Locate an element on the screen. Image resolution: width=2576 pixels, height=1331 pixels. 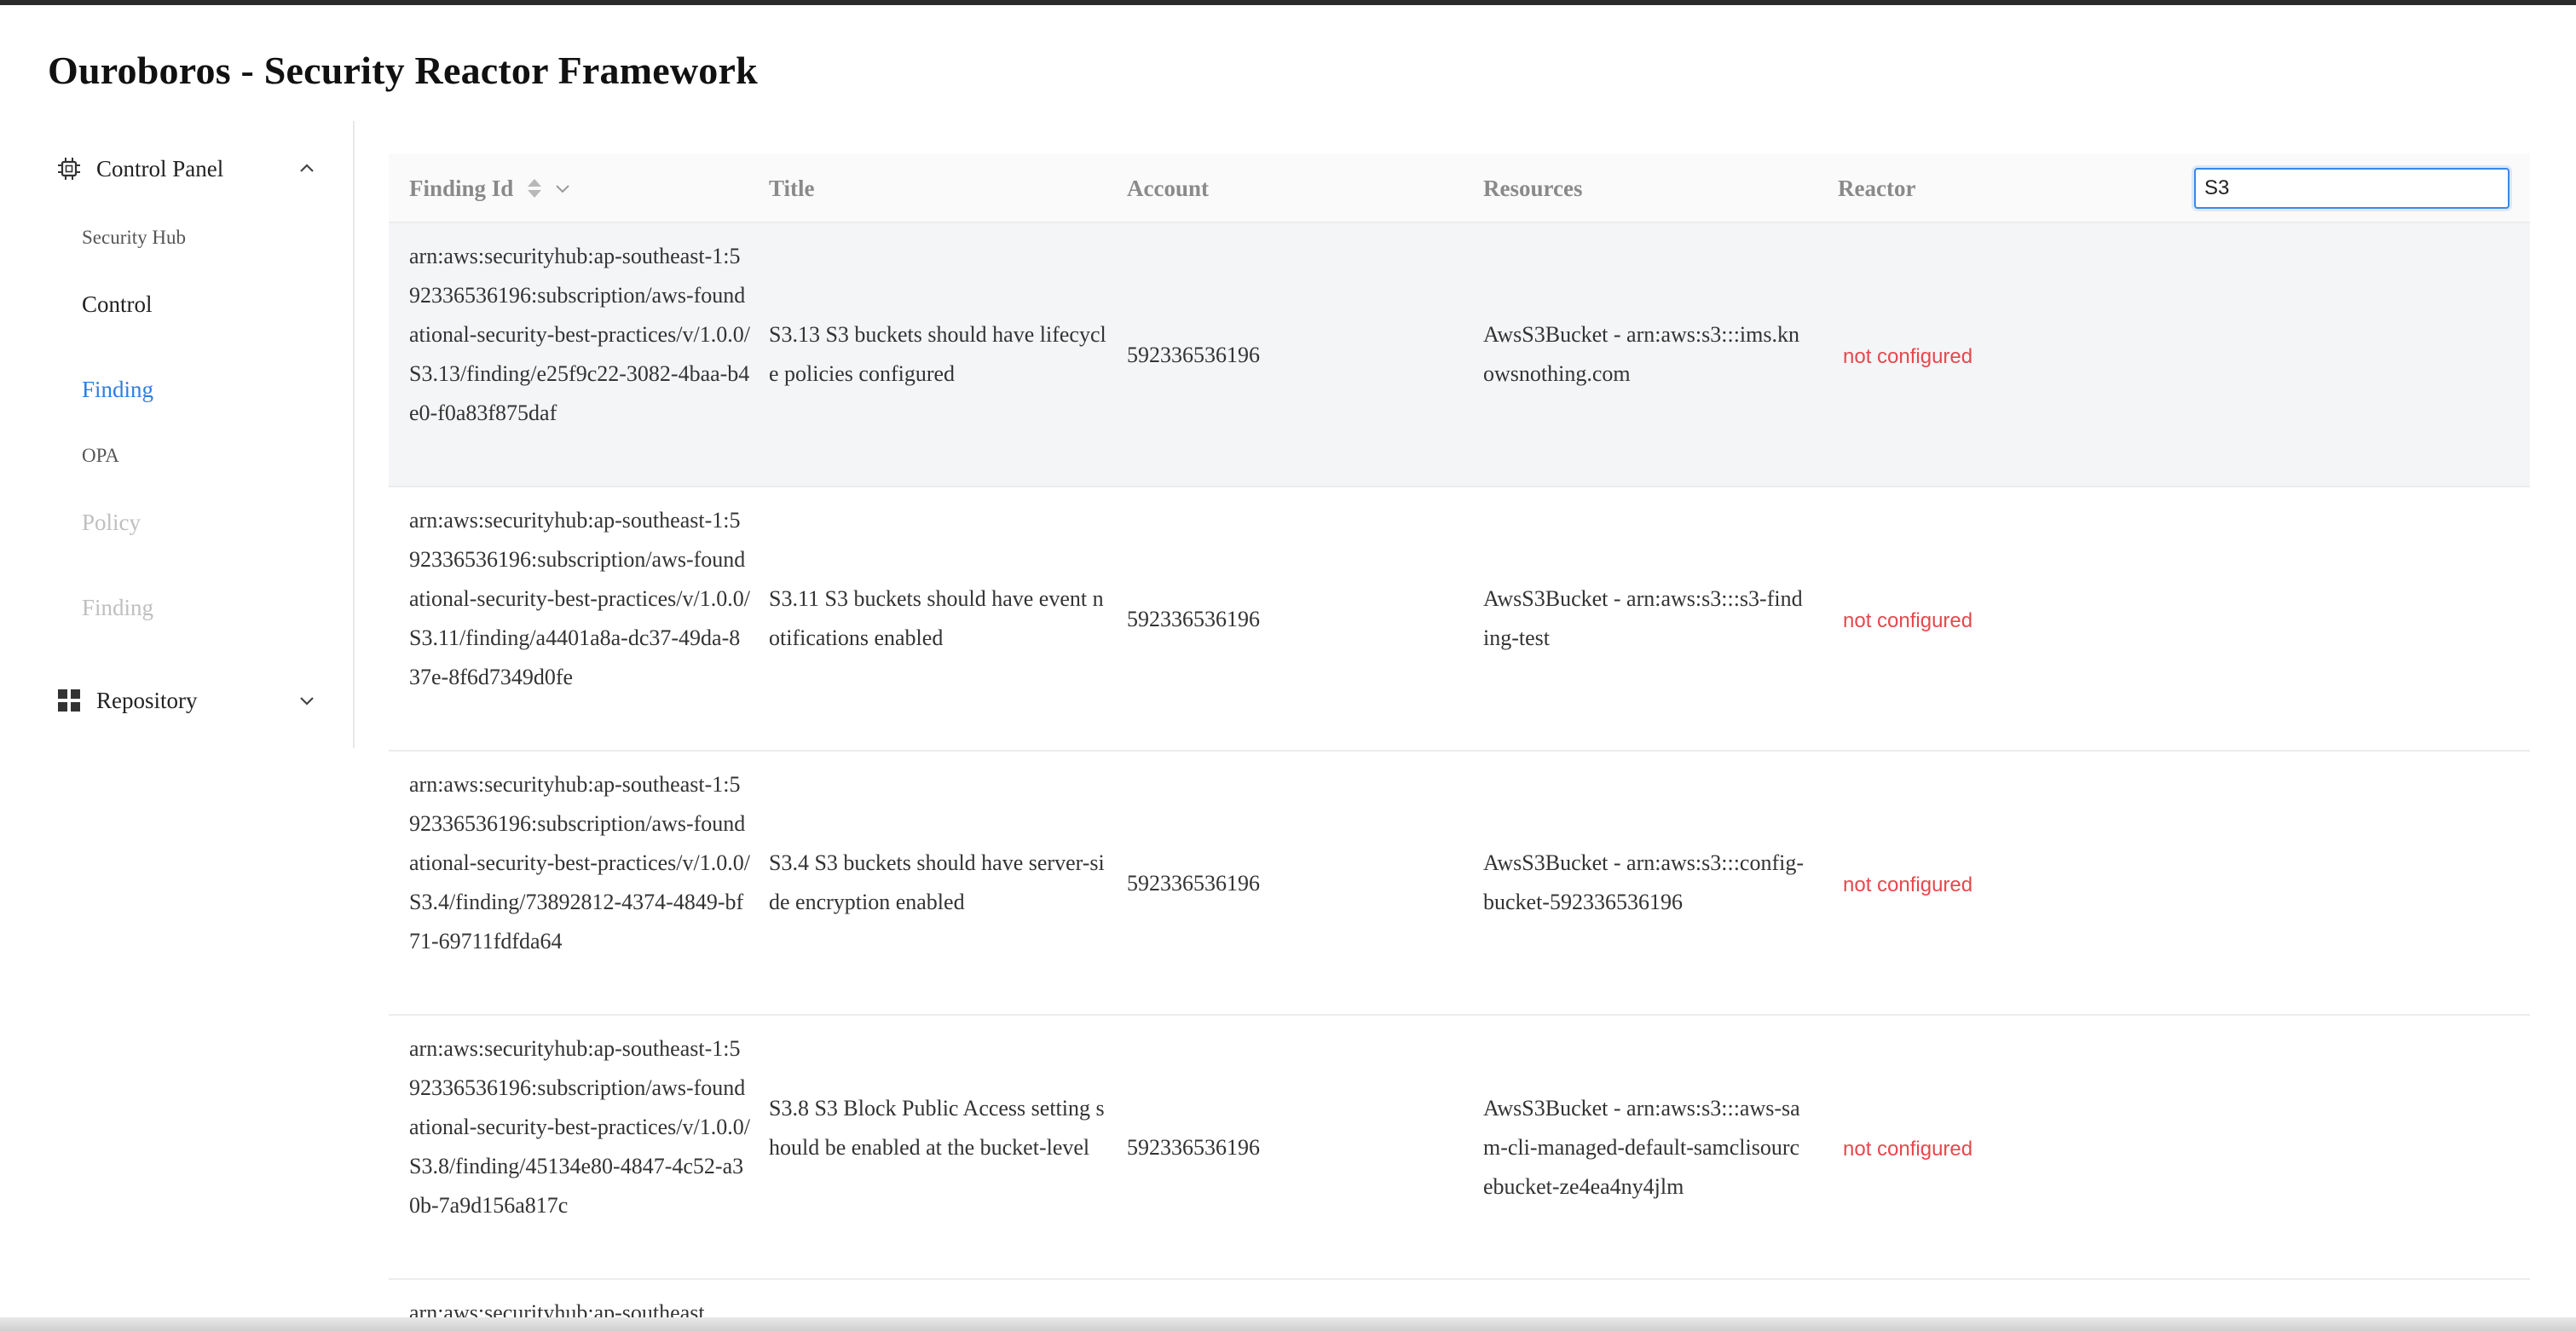
sidebar-item-control: Control is located at coordinates (117, 304).